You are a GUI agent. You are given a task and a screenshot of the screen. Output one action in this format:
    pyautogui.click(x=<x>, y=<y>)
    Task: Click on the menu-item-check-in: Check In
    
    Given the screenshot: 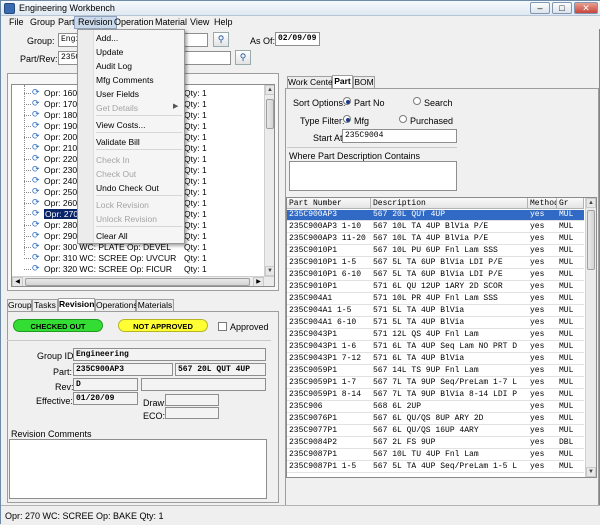 What is the action you would take?
    pyautogui.click(x=113, y=160)
    